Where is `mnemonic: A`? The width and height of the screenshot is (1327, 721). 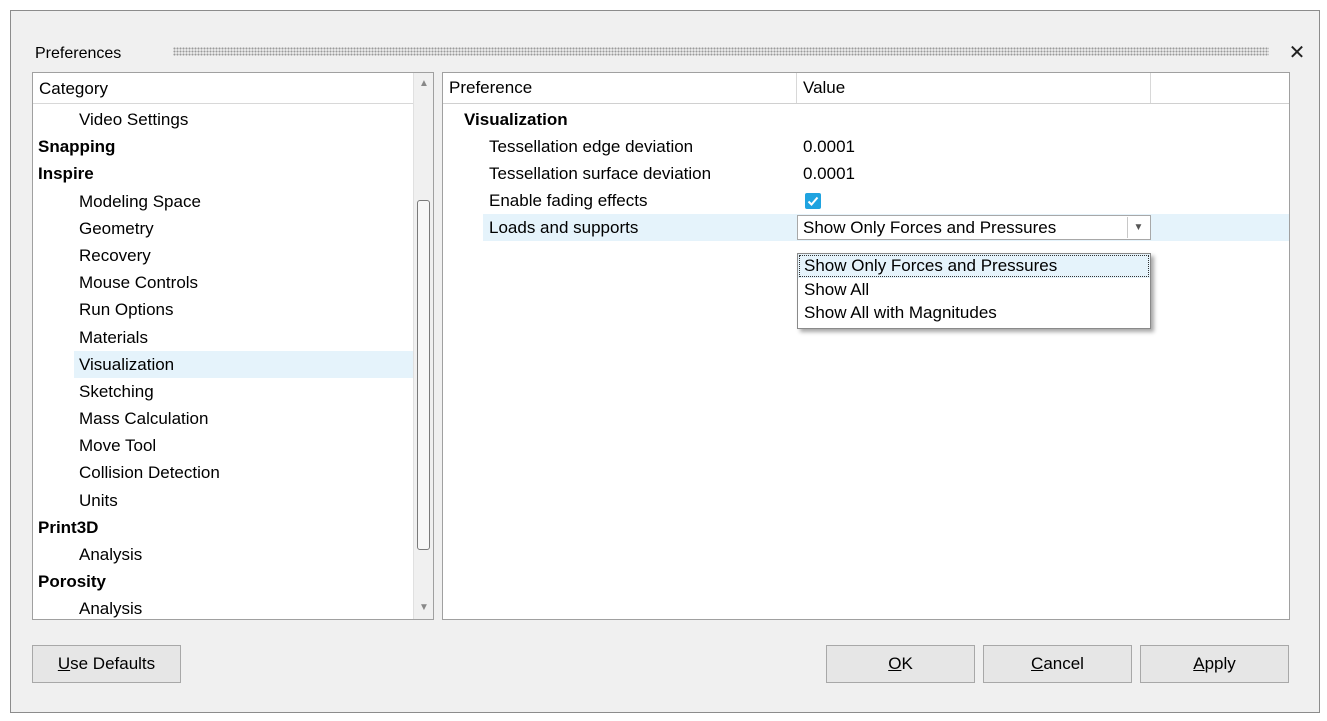
mnemonic: A is located at coordinates (1199, 663).